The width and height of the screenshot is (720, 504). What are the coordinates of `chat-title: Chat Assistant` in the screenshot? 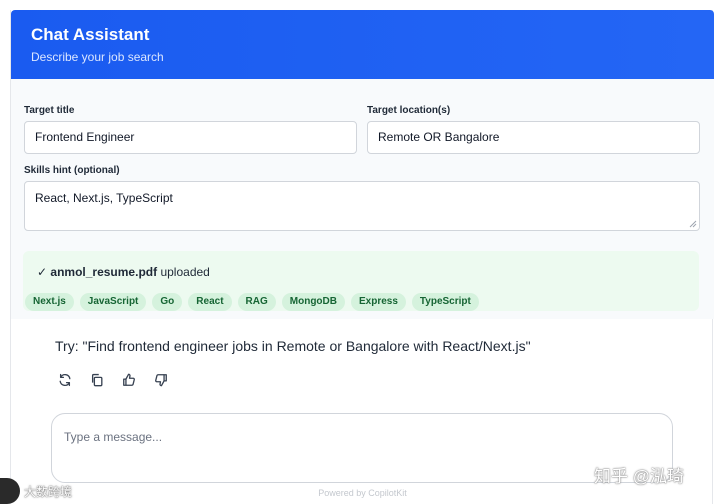 It's located at (90, 34).